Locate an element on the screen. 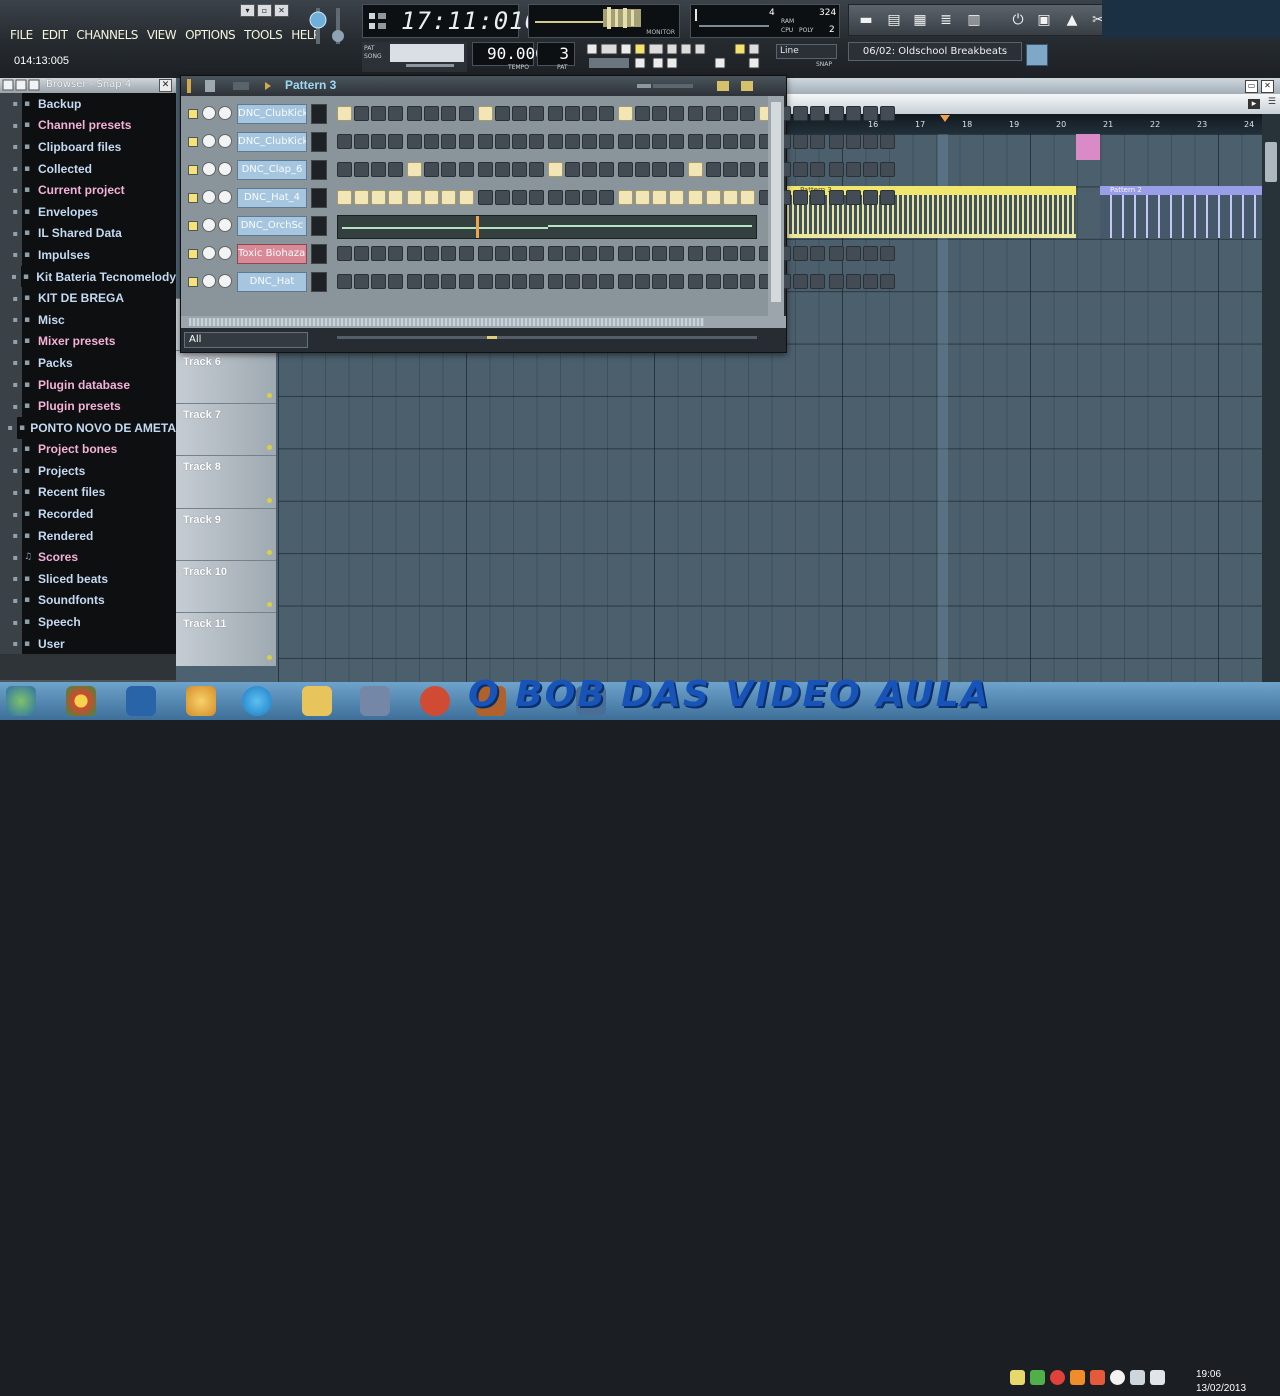 This screenshot has height=1396, width=1280. minimize-button: ▾ is located at coordinates (247, 10).